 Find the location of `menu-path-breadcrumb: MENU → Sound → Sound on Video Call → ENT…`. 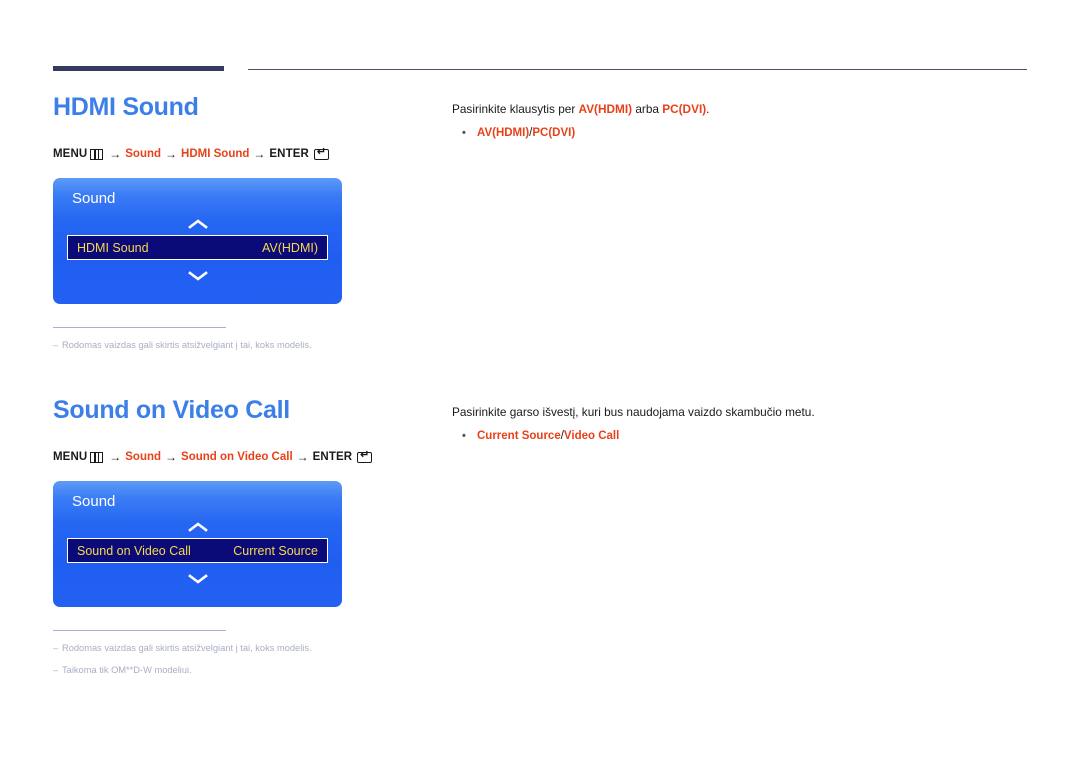

menu-path-breadcrumb: MENU → Sound → Sound on Video Call → ENT… is located at coordinates (243, 456).